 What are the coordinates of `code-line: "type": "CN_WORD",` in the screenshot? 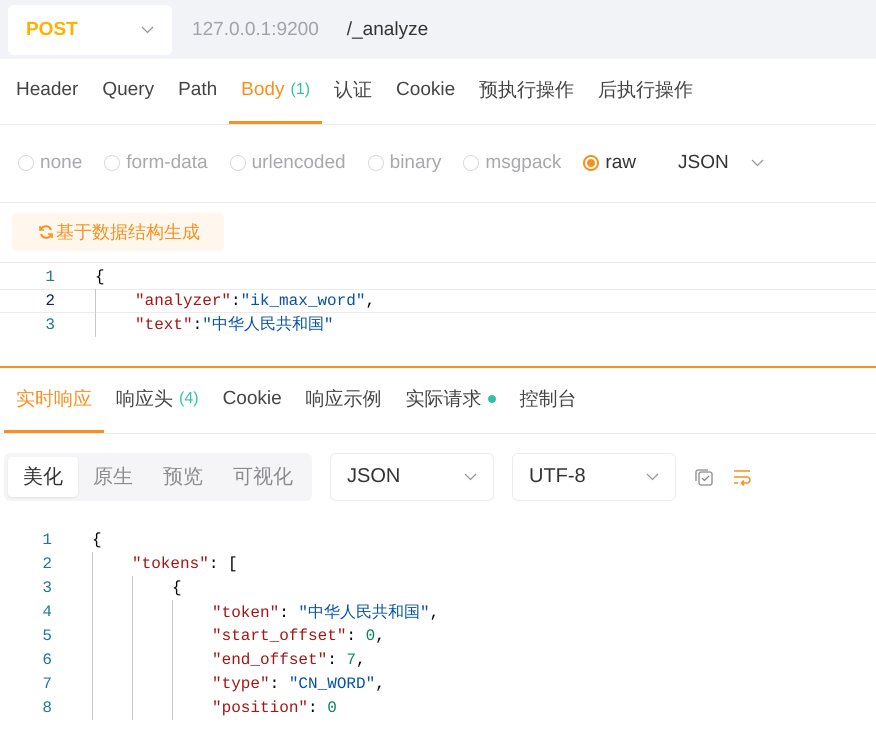 It's located at (298, 684).